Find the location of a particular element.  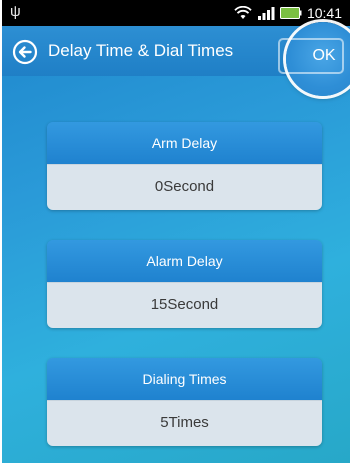

setting-label: Alarm Delay is located at coordinates (184, 261).